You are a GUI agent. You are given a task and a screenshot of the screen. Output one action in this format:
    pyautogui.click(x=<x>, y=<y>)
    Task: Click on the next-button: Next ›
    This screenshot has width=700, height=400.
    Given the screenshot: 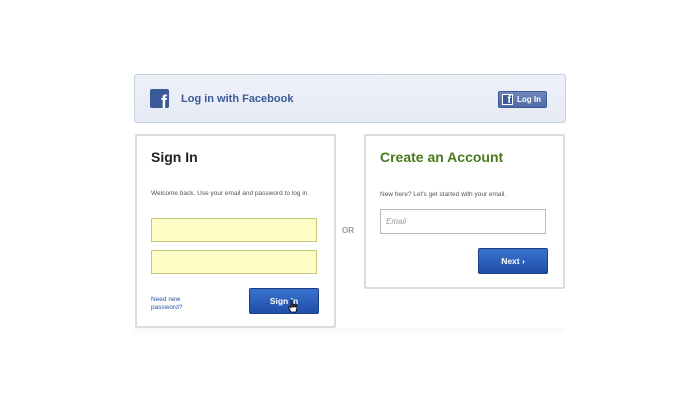 What is the action you would take?
    pyautogui.click(x=513, y=261)
    